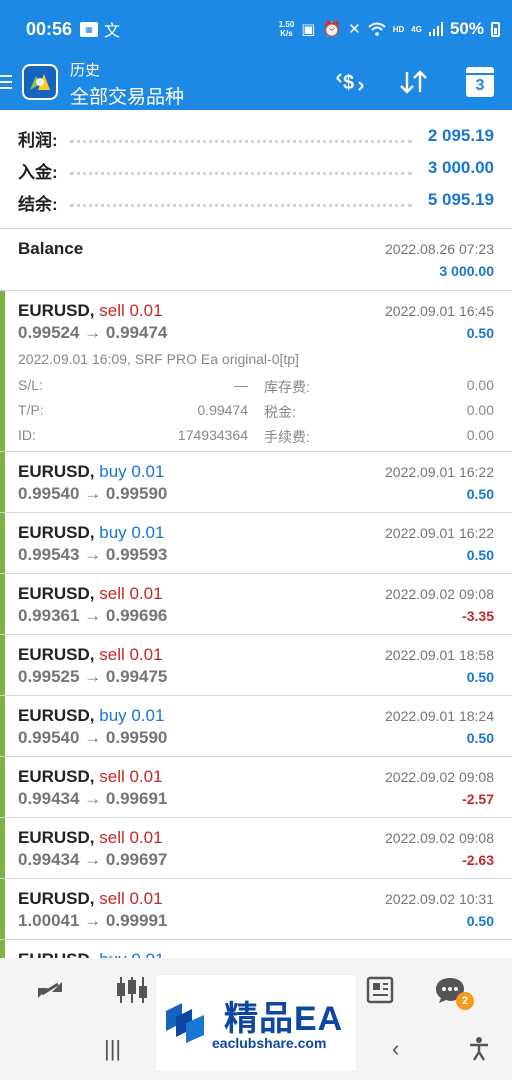 Image resolution: width=512 pixels, height=1080 pixels. I want to click on status-indicators: 1.50 K/s ▣ ⏰ ✕ HD 4G 50%, so click(389, 29).